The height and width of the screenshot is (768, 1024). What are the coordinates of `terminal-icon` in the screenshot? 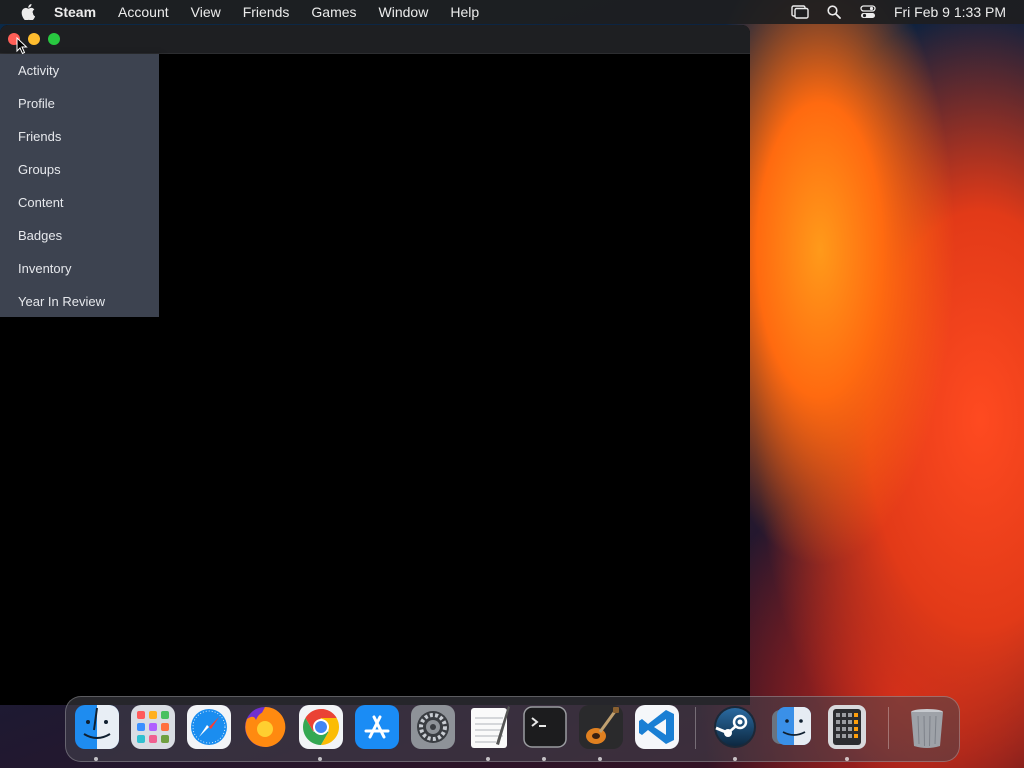 It's located at (545, 727).